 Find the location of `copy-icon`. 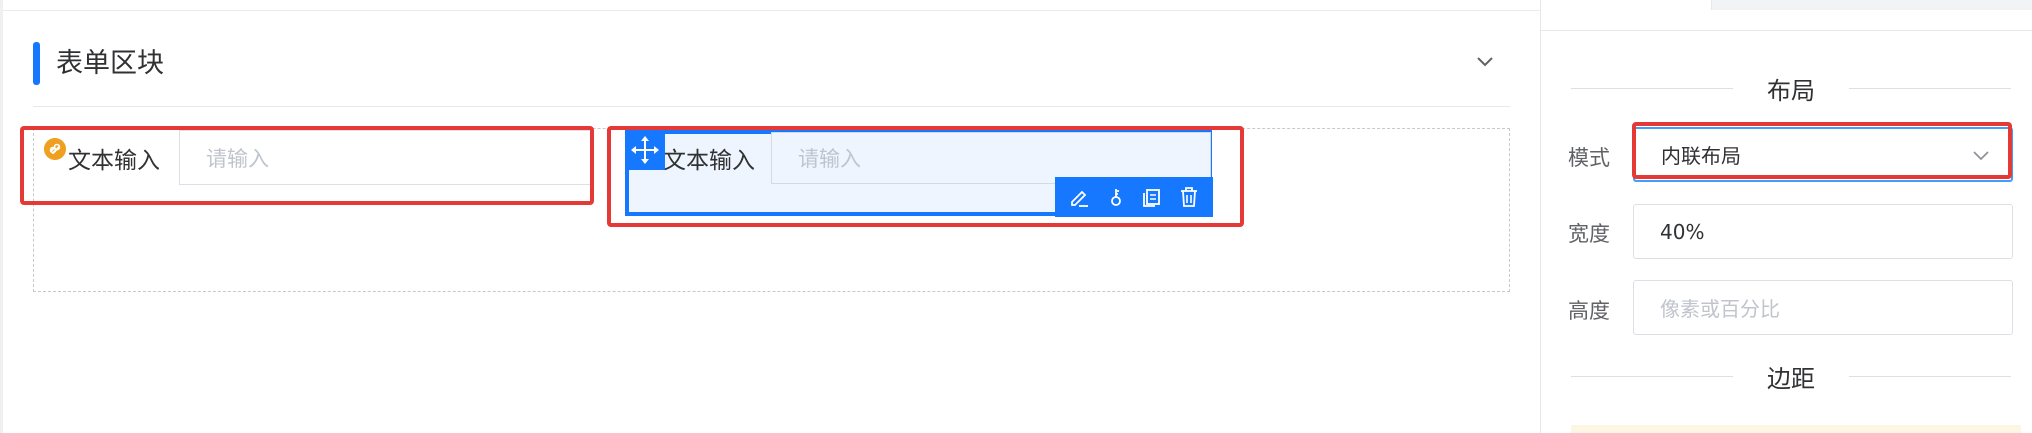

copy-icon is located at coordinates (1152, 198).